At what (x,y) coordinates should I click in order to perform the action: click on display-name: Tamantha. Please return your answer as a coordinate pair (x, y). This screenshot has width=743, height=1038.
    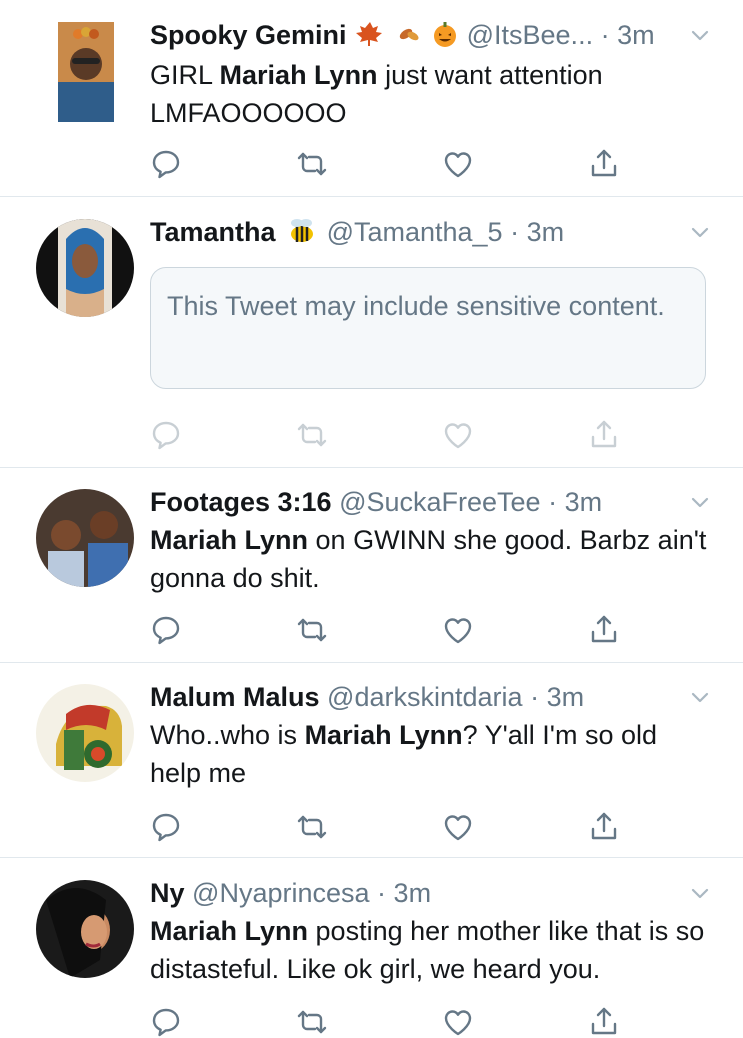
    Looking at the image, I should click on (213, 232).